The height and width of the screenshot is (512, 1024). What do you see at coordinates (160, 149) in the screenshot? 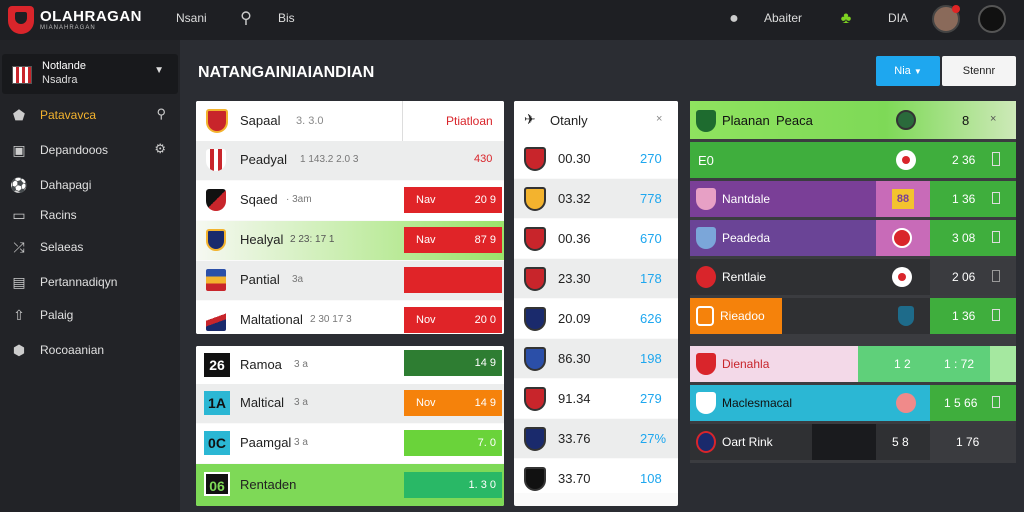
I see `gear-icon: ⚙` at bounding box center [160, 149].